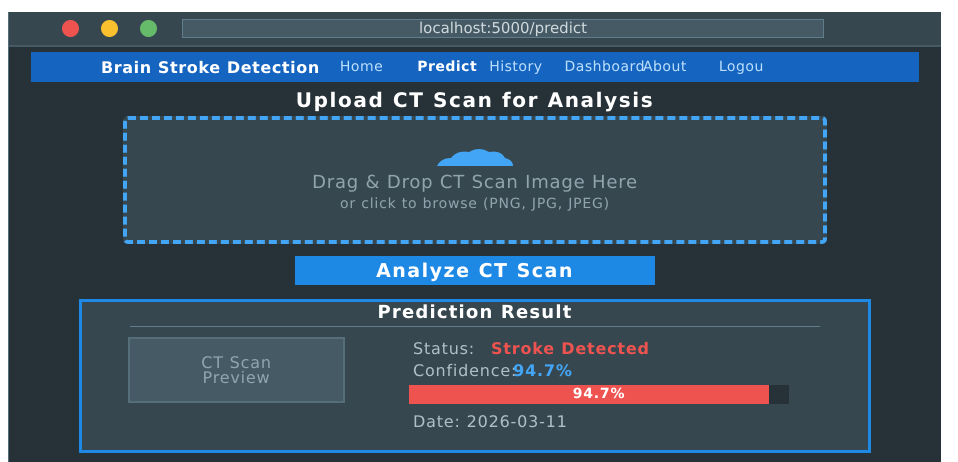  What do you see at coordinates (447, 67) in the screenshot?
I see `nav-link: Predict` at bounding box center [447, 67].